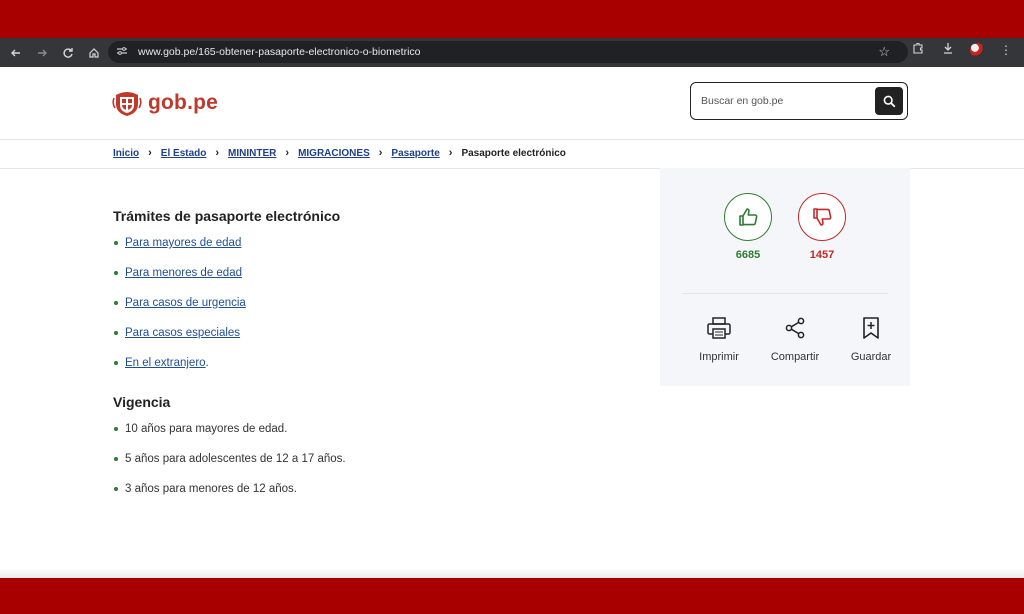  Describe the element at coordinates (918, 49) in the screenshot. I see `extensions-icon` at that location.